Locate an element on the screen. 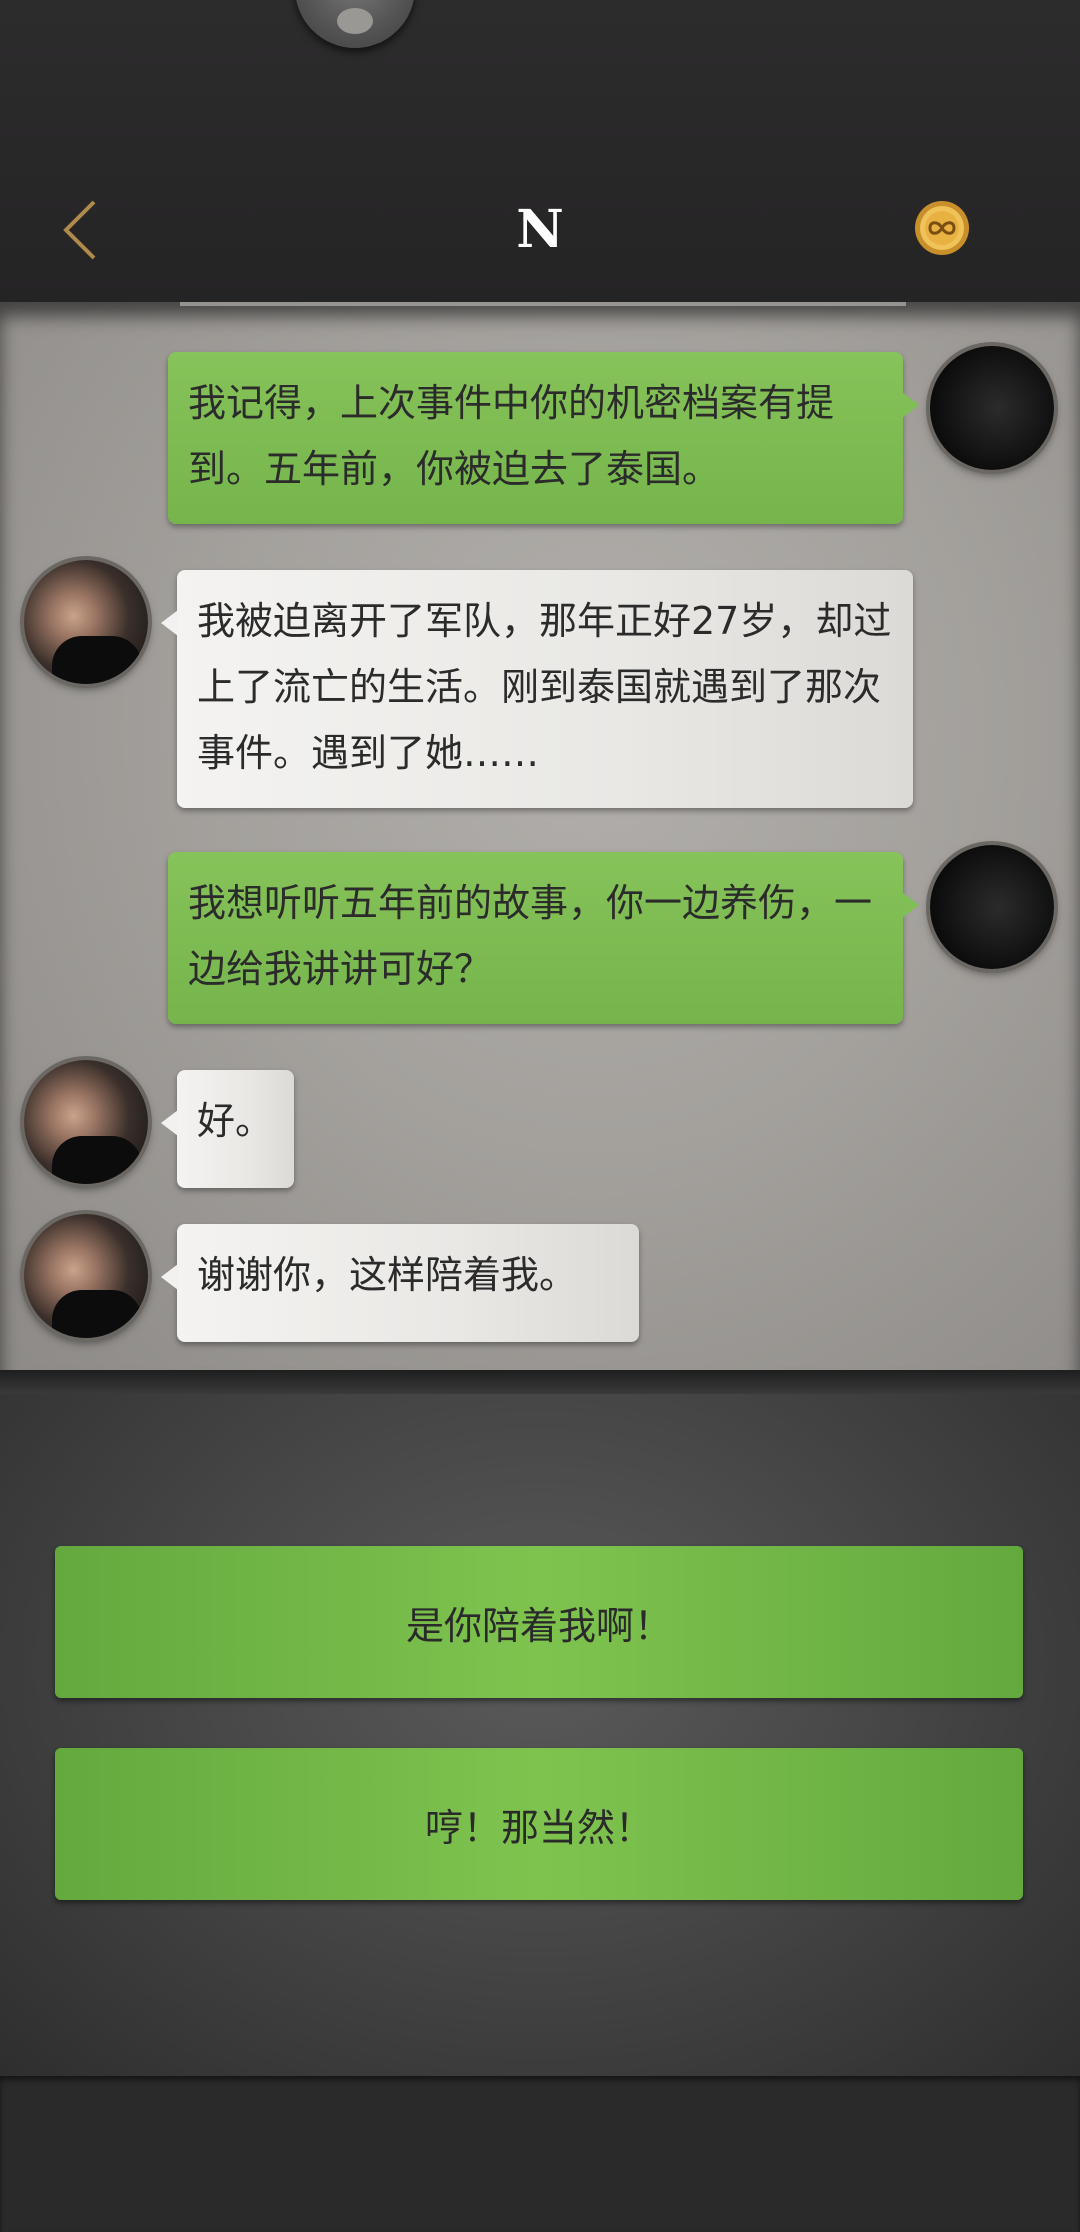  header-bar: N is located at coordinates (540, 151).